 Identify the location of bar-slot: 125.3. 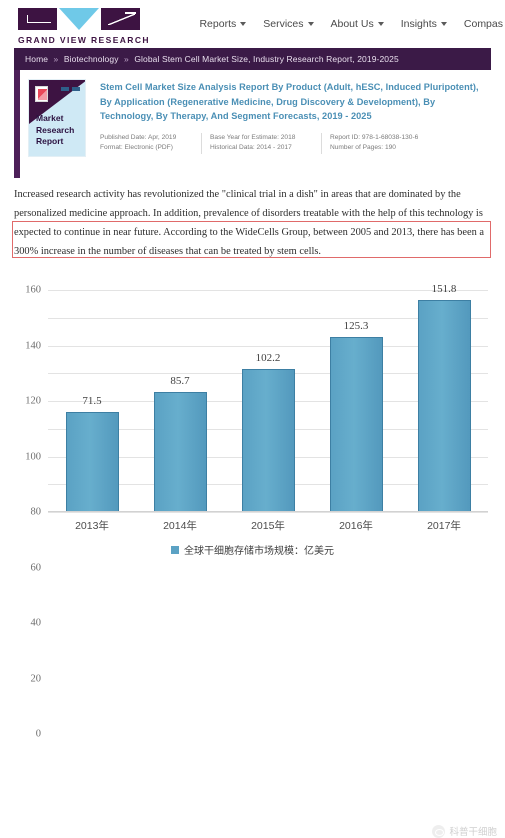
(356, 400).